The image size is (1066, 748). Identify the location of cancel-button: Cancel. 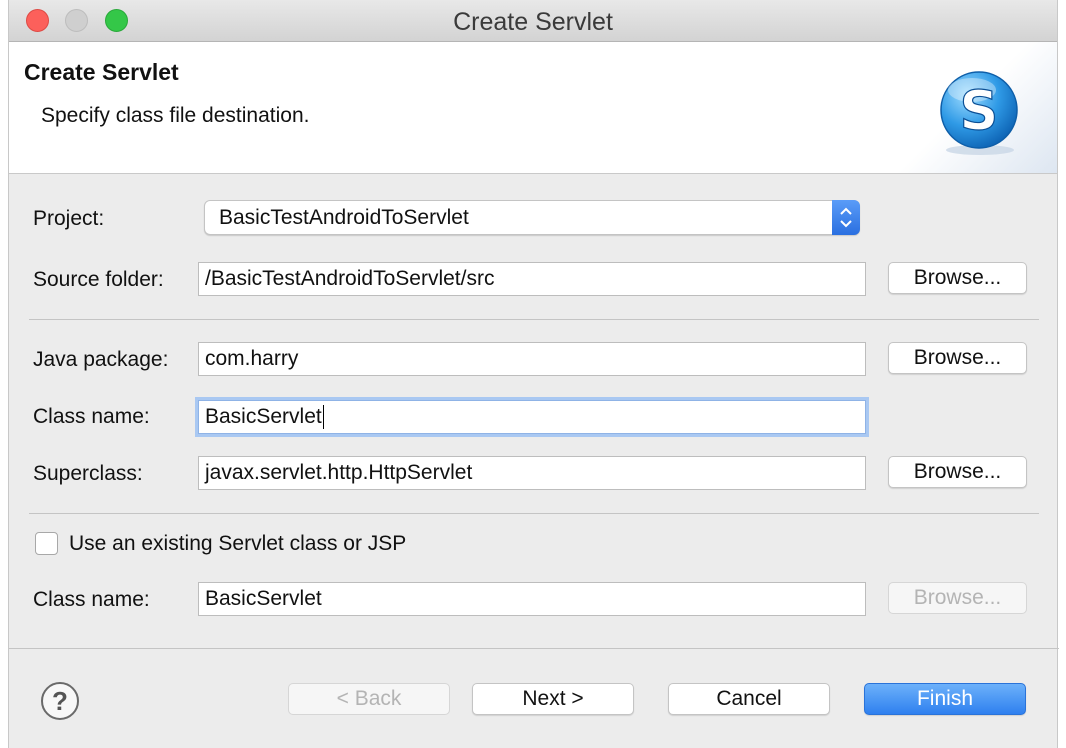
(749, 699).